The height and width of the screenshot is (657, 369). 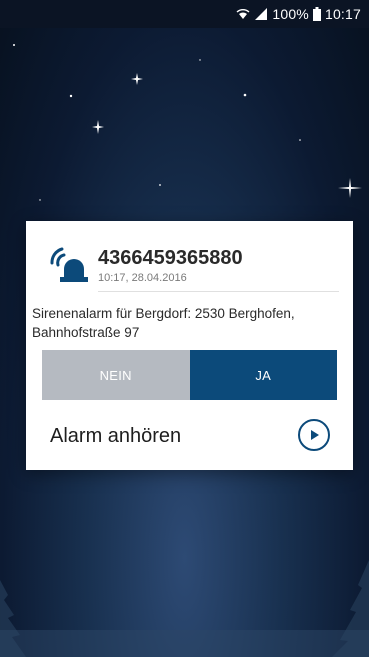 I want to click on alarm-header: 4366459365880 10:17, 28.04.2016, so click(x=189, y=256).